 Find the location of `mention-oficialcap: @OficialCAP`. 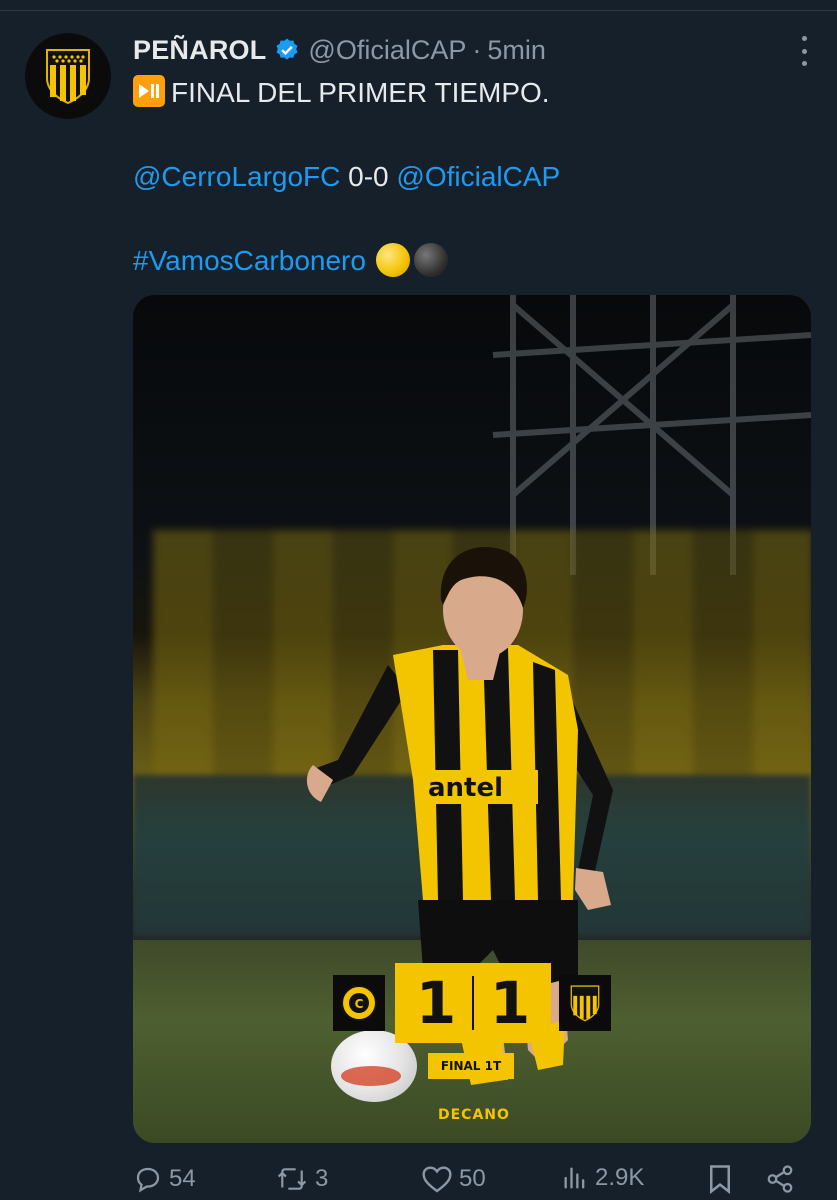

mention-oficialcap: @OficialCAP is located at coordinates (478, 176).